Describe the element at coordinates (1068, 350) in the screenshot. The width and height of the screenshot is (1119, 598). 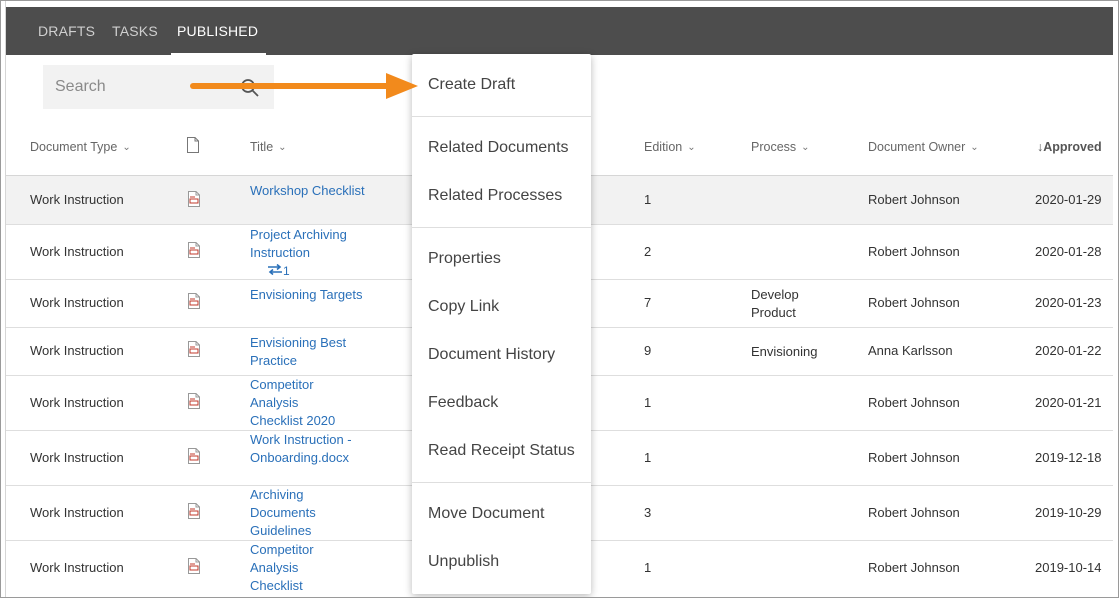
I see `cell-approved: 2020-01-22` at that location.